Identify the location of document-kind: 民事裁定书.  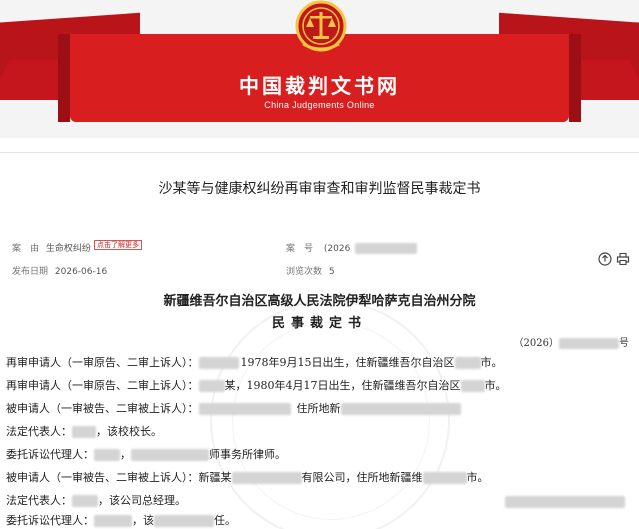
(319, 323).